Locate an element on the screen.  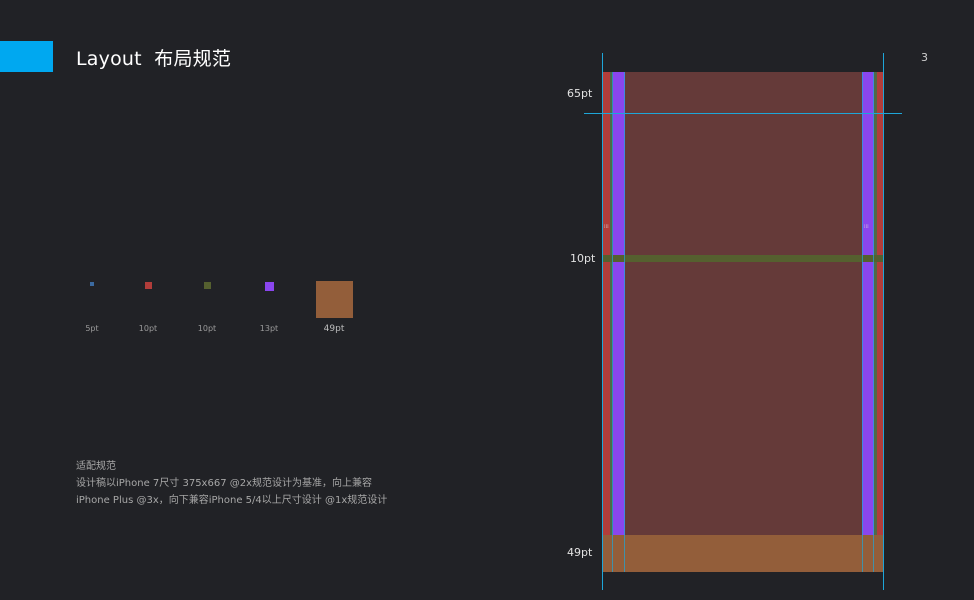
swatch-label: 5pt is located at coordinates (92, 328).